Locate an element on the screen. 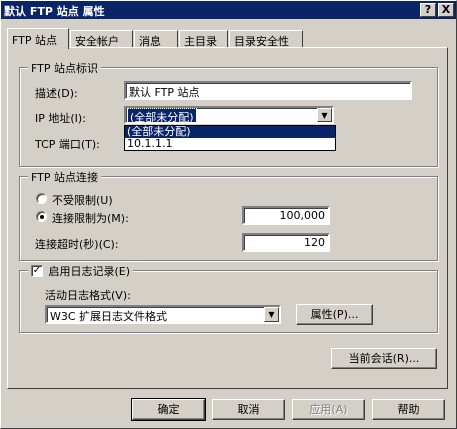 This screenshot has width=457, height=429. tab-messages: 消息 is located at coordinates (156, 39).